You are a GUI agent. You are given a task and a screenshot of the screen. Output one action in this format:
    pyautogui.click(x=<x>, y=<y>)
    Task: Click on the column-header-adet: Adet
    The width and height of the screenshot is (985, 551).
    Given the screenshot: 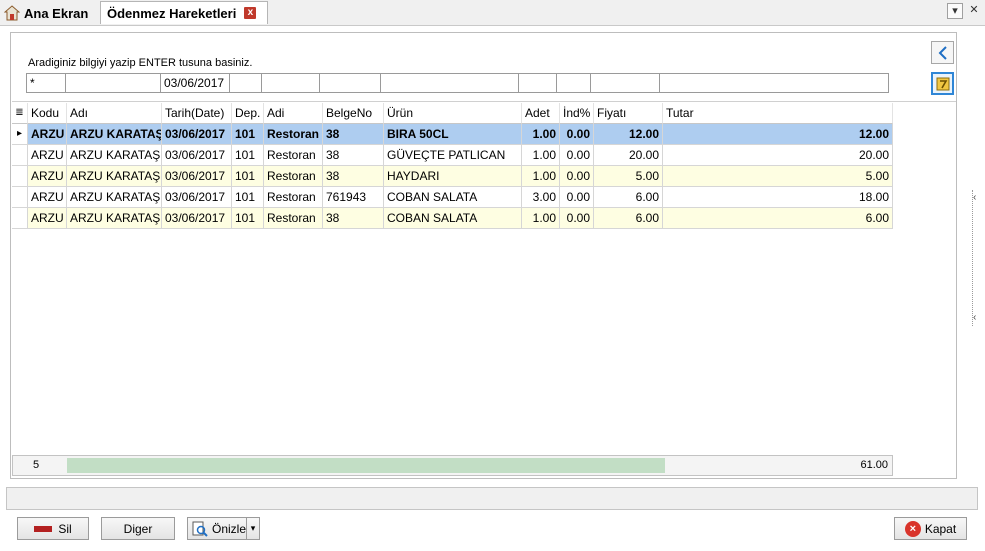 What is the action you would take?
    pyautogui.click(x=541, y=113)
    